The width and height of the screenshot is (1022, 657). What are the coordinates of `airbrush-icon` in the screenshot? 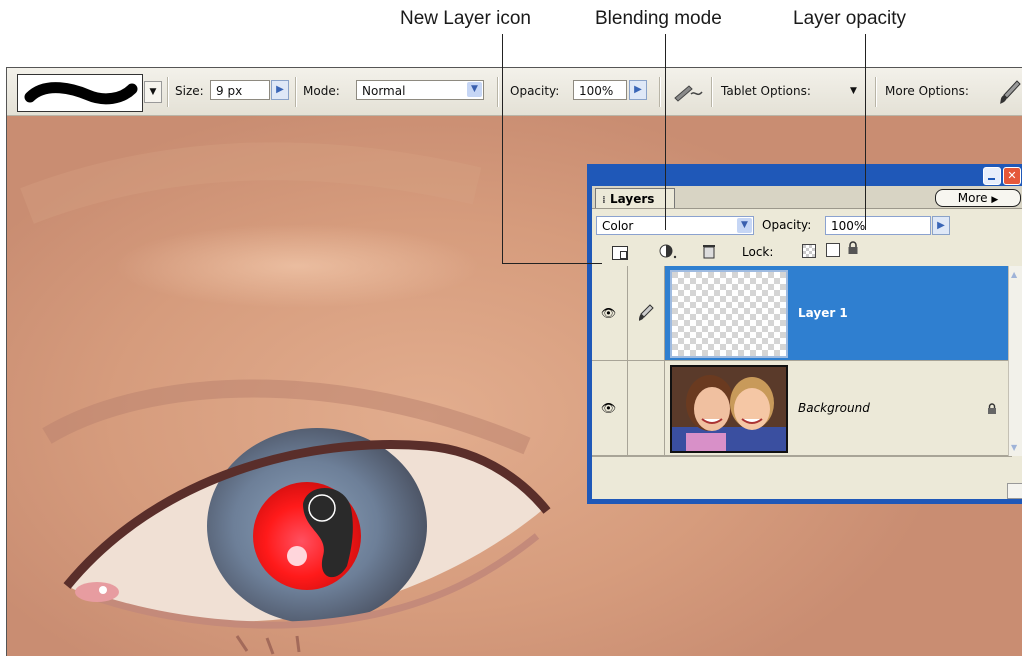 It's located at (688, 92).